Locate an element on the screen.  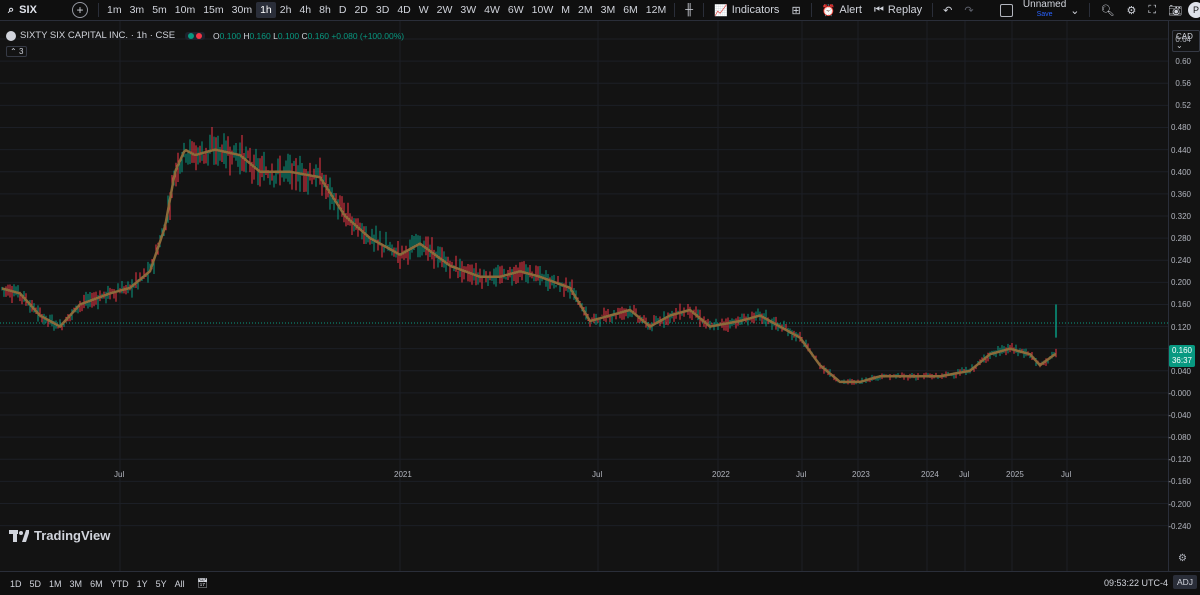
currency-label: CAD is located at coordinates (1184, 36).